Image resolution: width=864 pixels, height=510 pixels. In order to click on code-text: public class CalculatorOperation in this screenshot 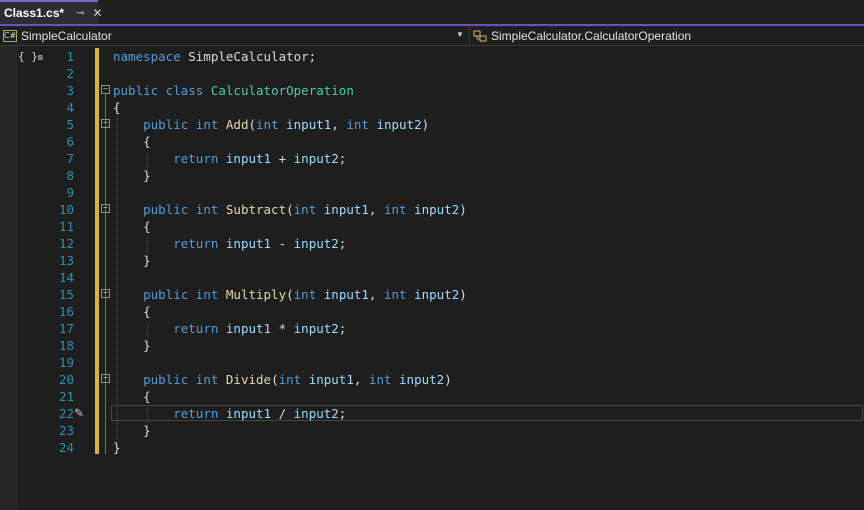, I will do `click(233, 90)`.